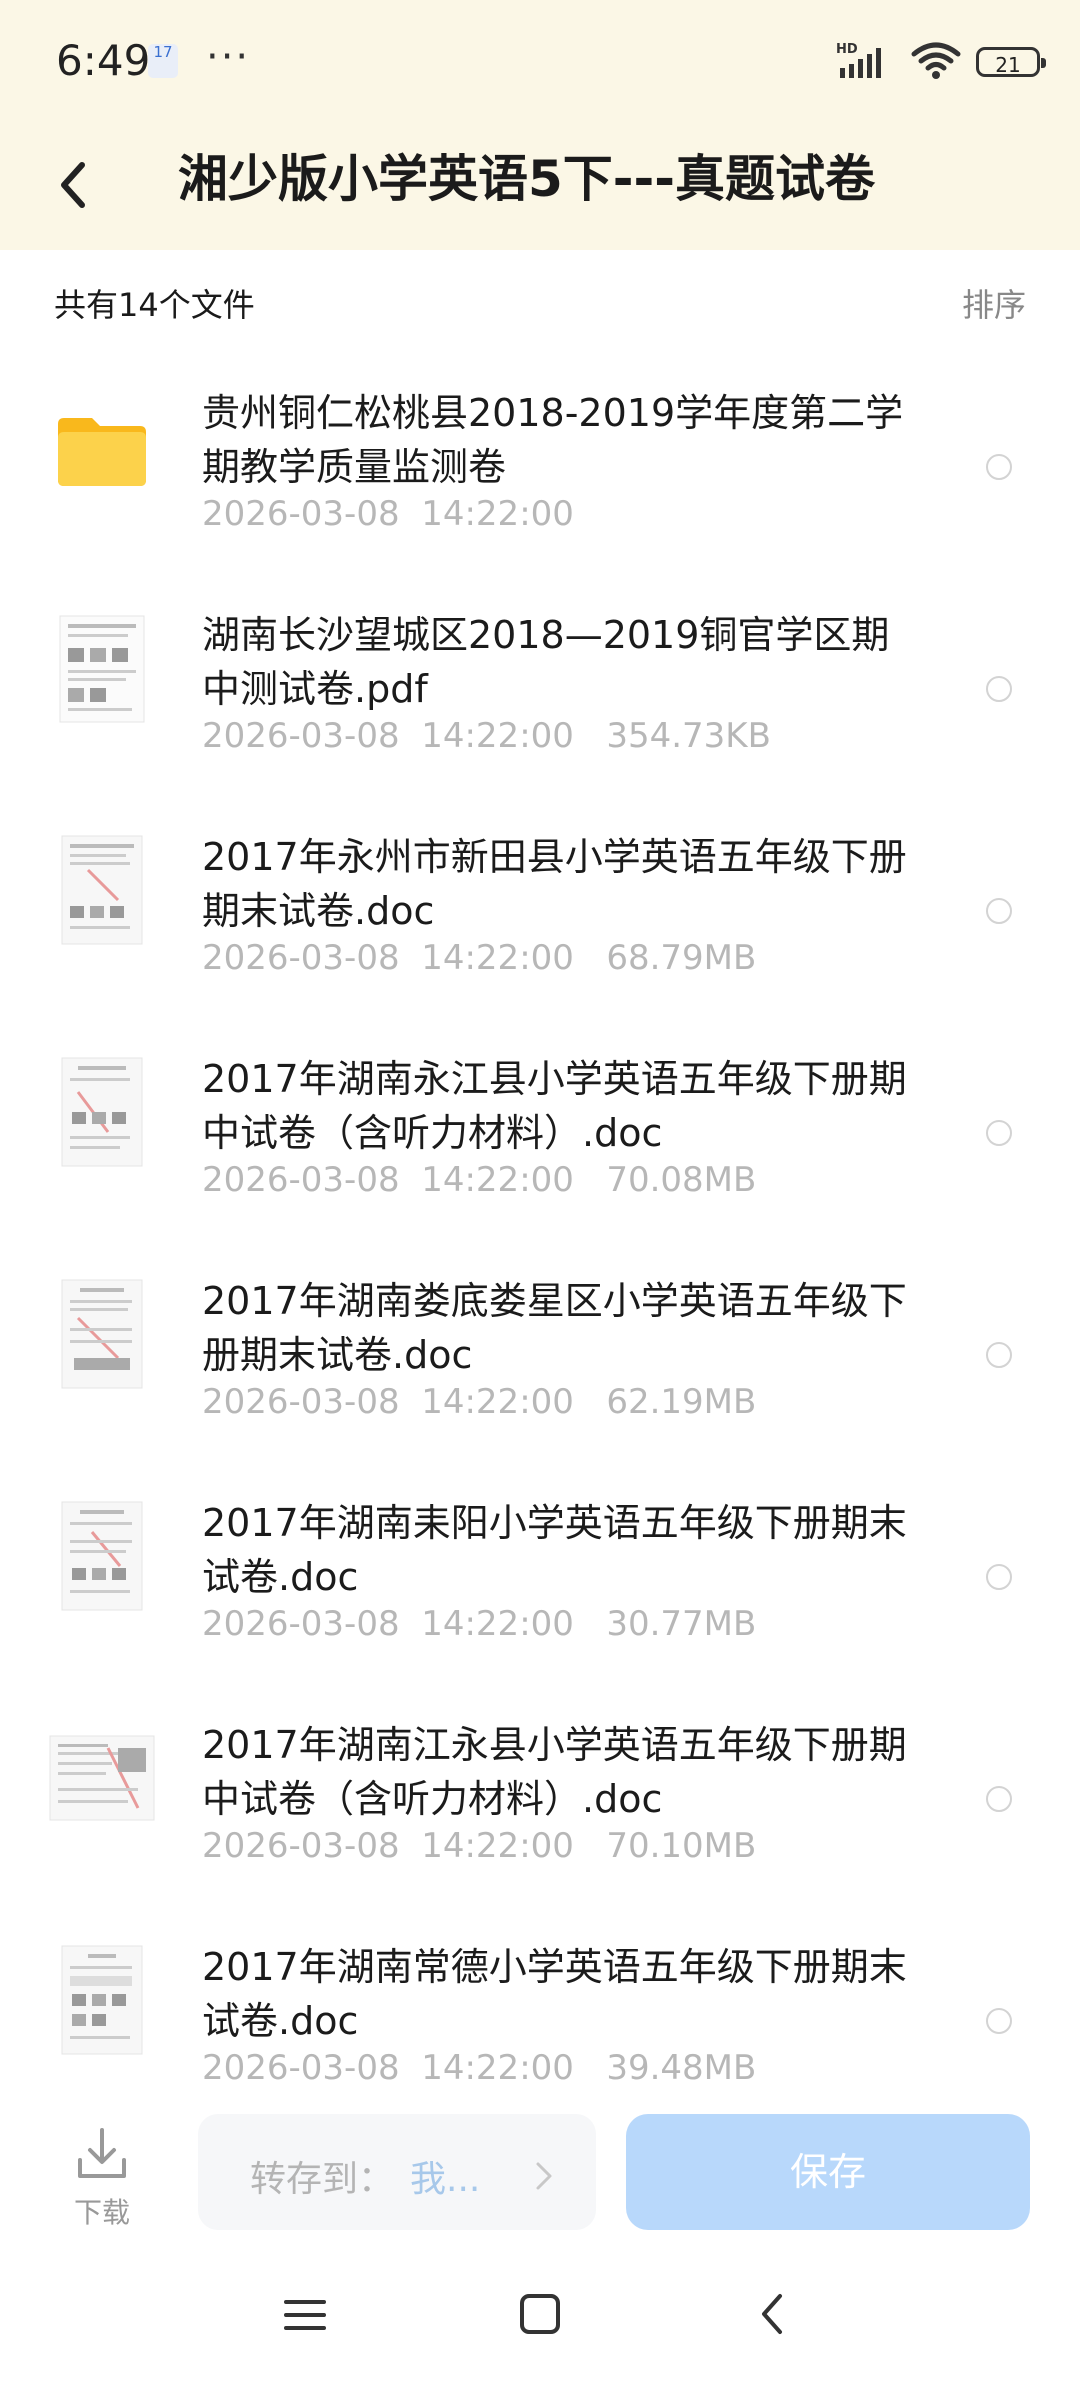 The image size is (1080, 2400). Describe the element at coordinates (554, 1328) in the screenshot. I see `file-name: 2017年湖南娄底娄星区小学英语五年级下册期末试卷.doc` at that location.